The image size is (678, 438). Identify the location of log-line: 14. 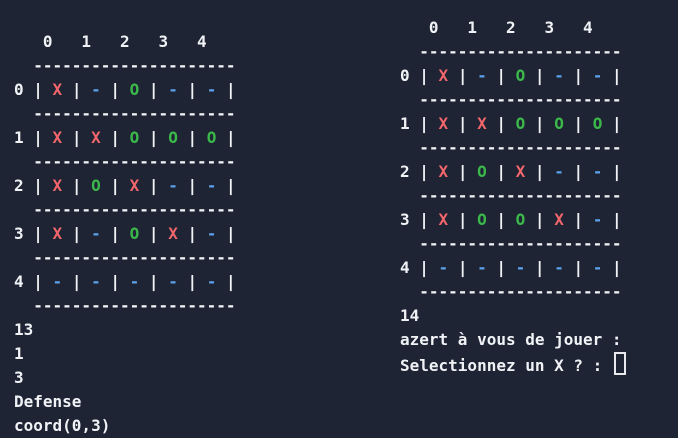
(410, 315).